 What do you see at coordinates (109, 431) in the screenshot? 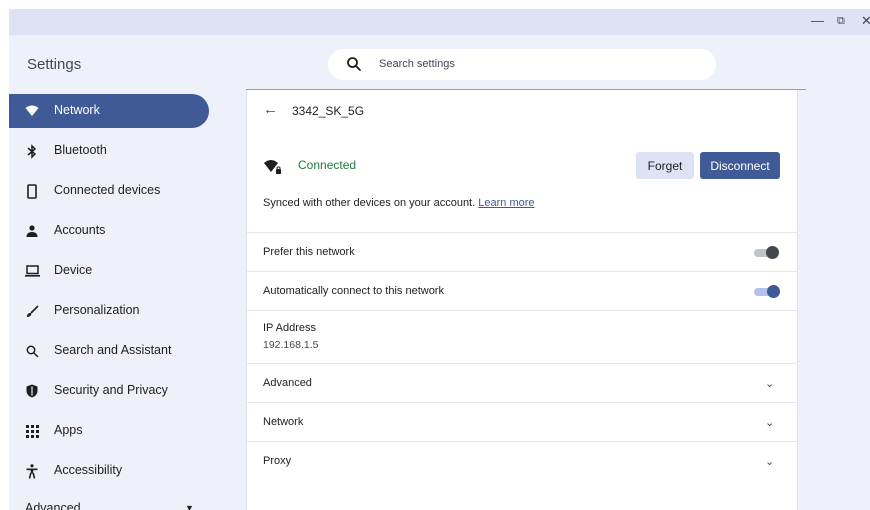
I see `sidebar-item-apps: Apps` at bounding box center [109, 431].